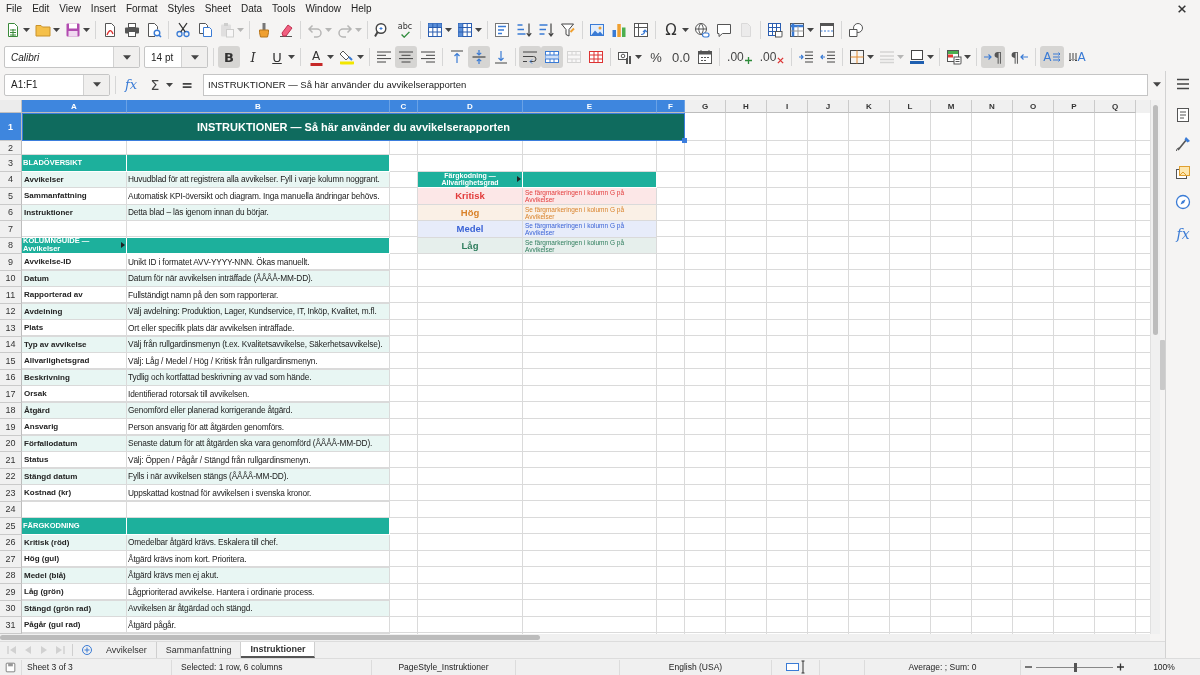  Describe the element at coordinates (258, 106) in the screenshot. I see `column-header: B` at that location.